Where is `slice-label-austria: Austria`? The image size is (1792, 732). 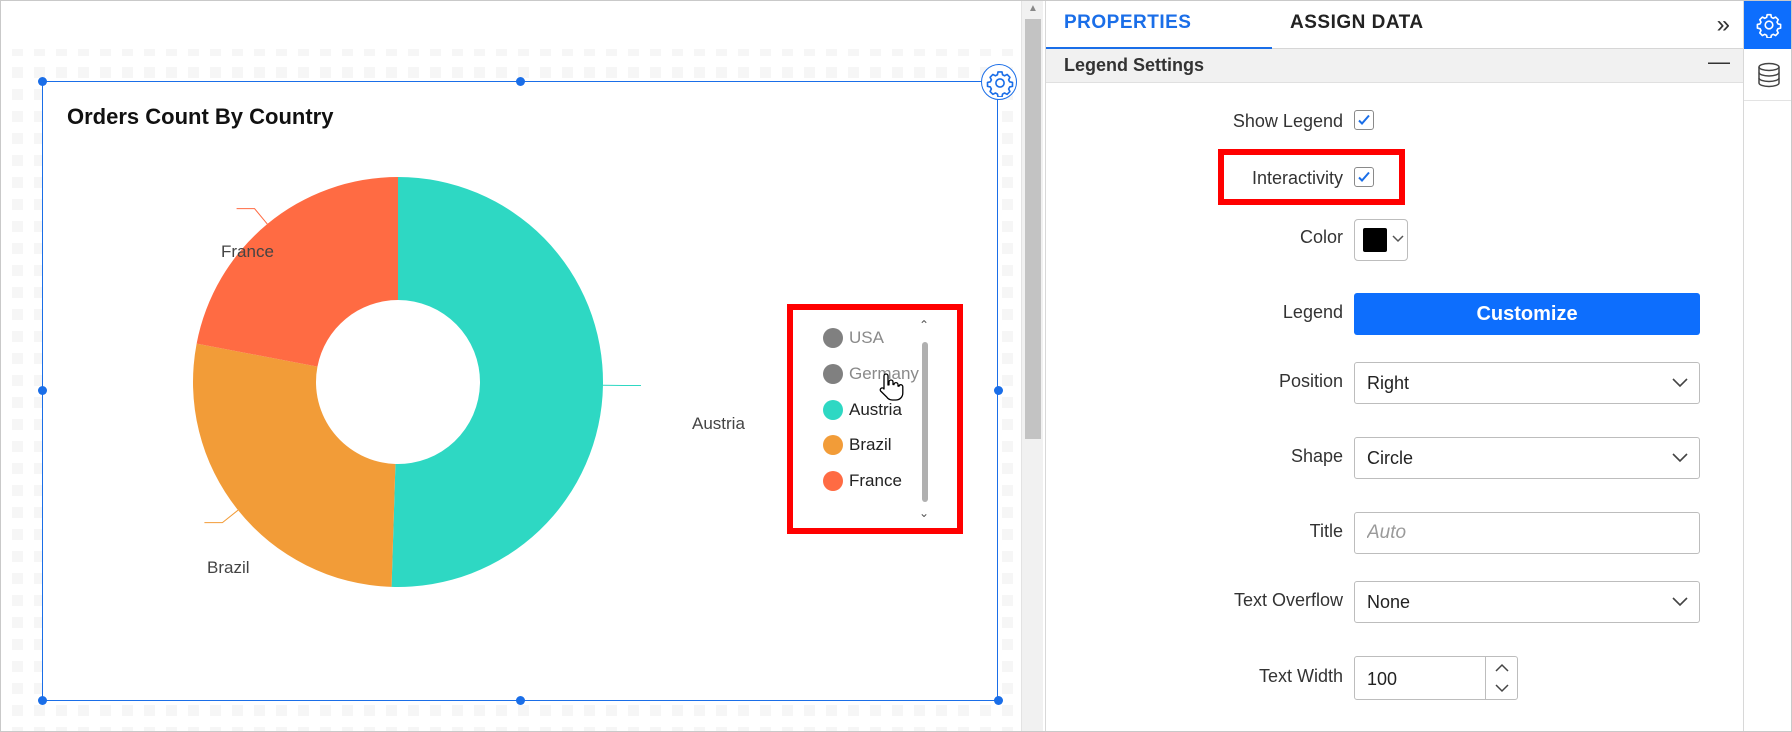
slice-label-austria: Austria is located at coordinates (718, 423).